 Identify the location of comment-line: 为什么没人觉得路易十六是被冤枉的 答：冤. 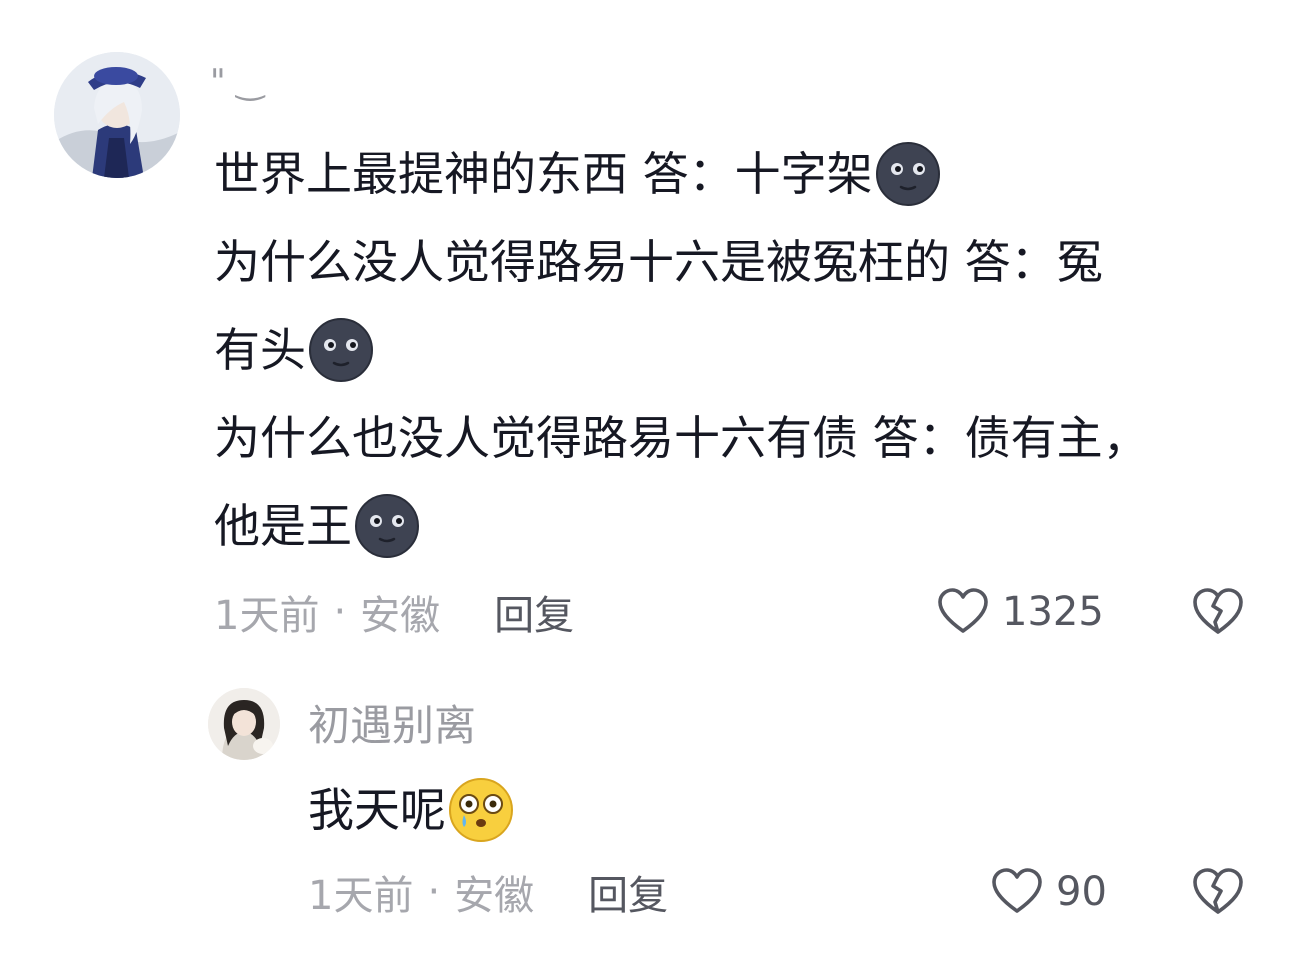
(739, 262).